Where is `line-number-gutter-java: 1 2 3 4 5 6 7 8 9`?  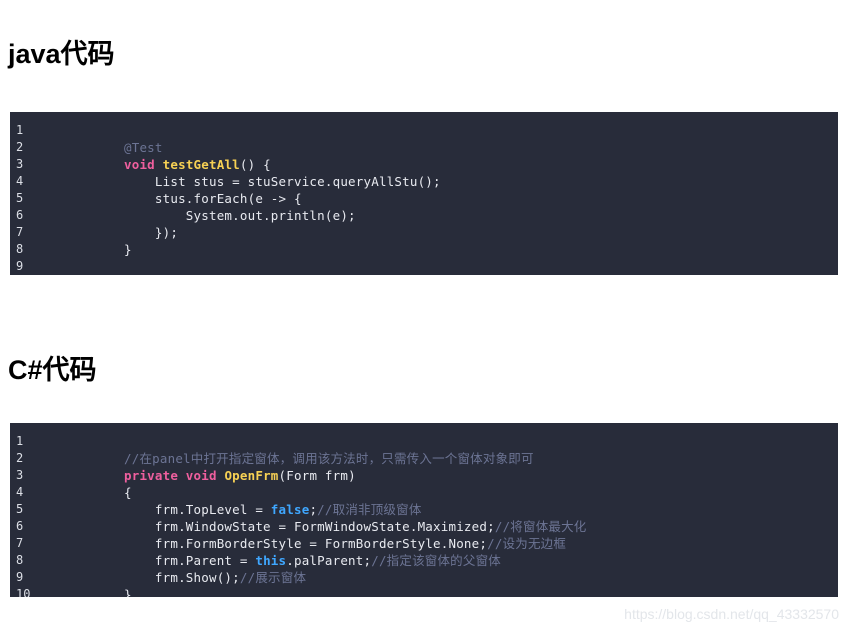 line-number-gutter-java: 1 2 3 4 5 6 7 8 9 is located at coordinates (28, 193).